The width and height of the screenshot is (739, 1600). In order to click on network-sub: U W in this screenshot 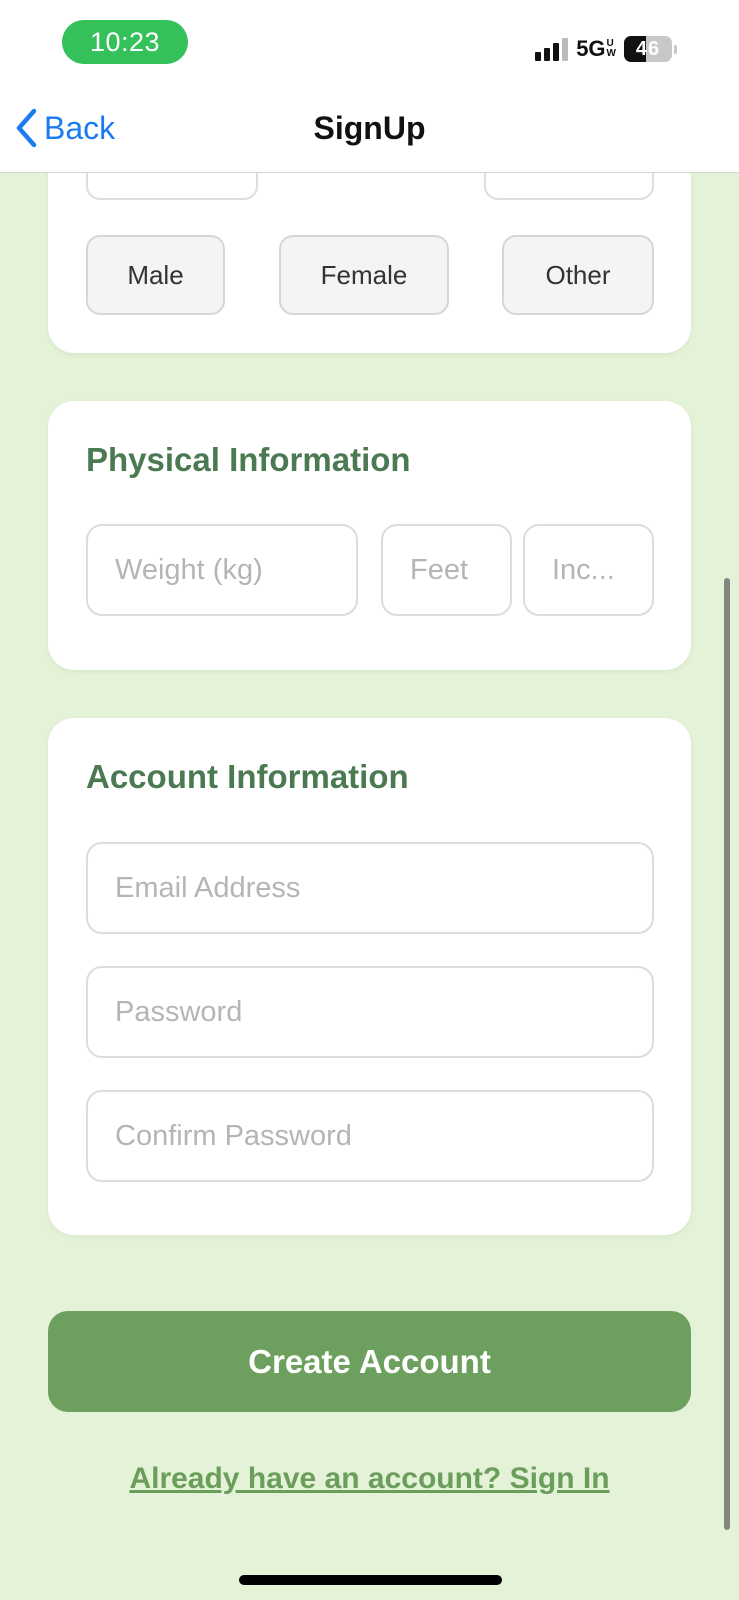, I will do `click(611, 48)`.